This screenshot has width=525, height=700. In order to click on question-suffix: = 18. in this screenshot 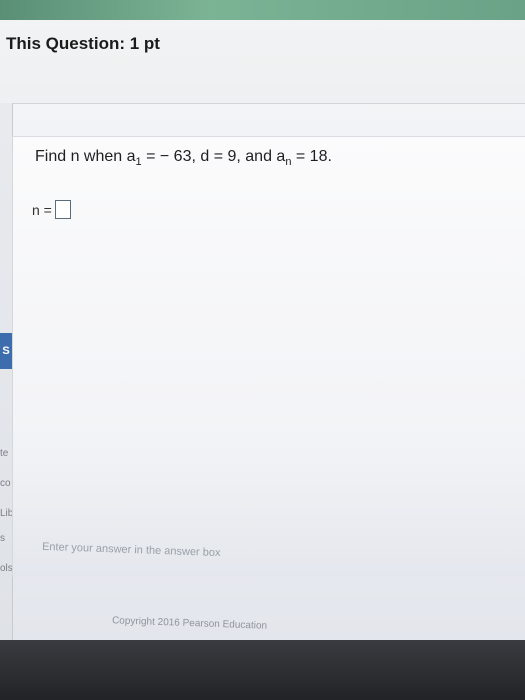, I will do `click(311, 156)`.